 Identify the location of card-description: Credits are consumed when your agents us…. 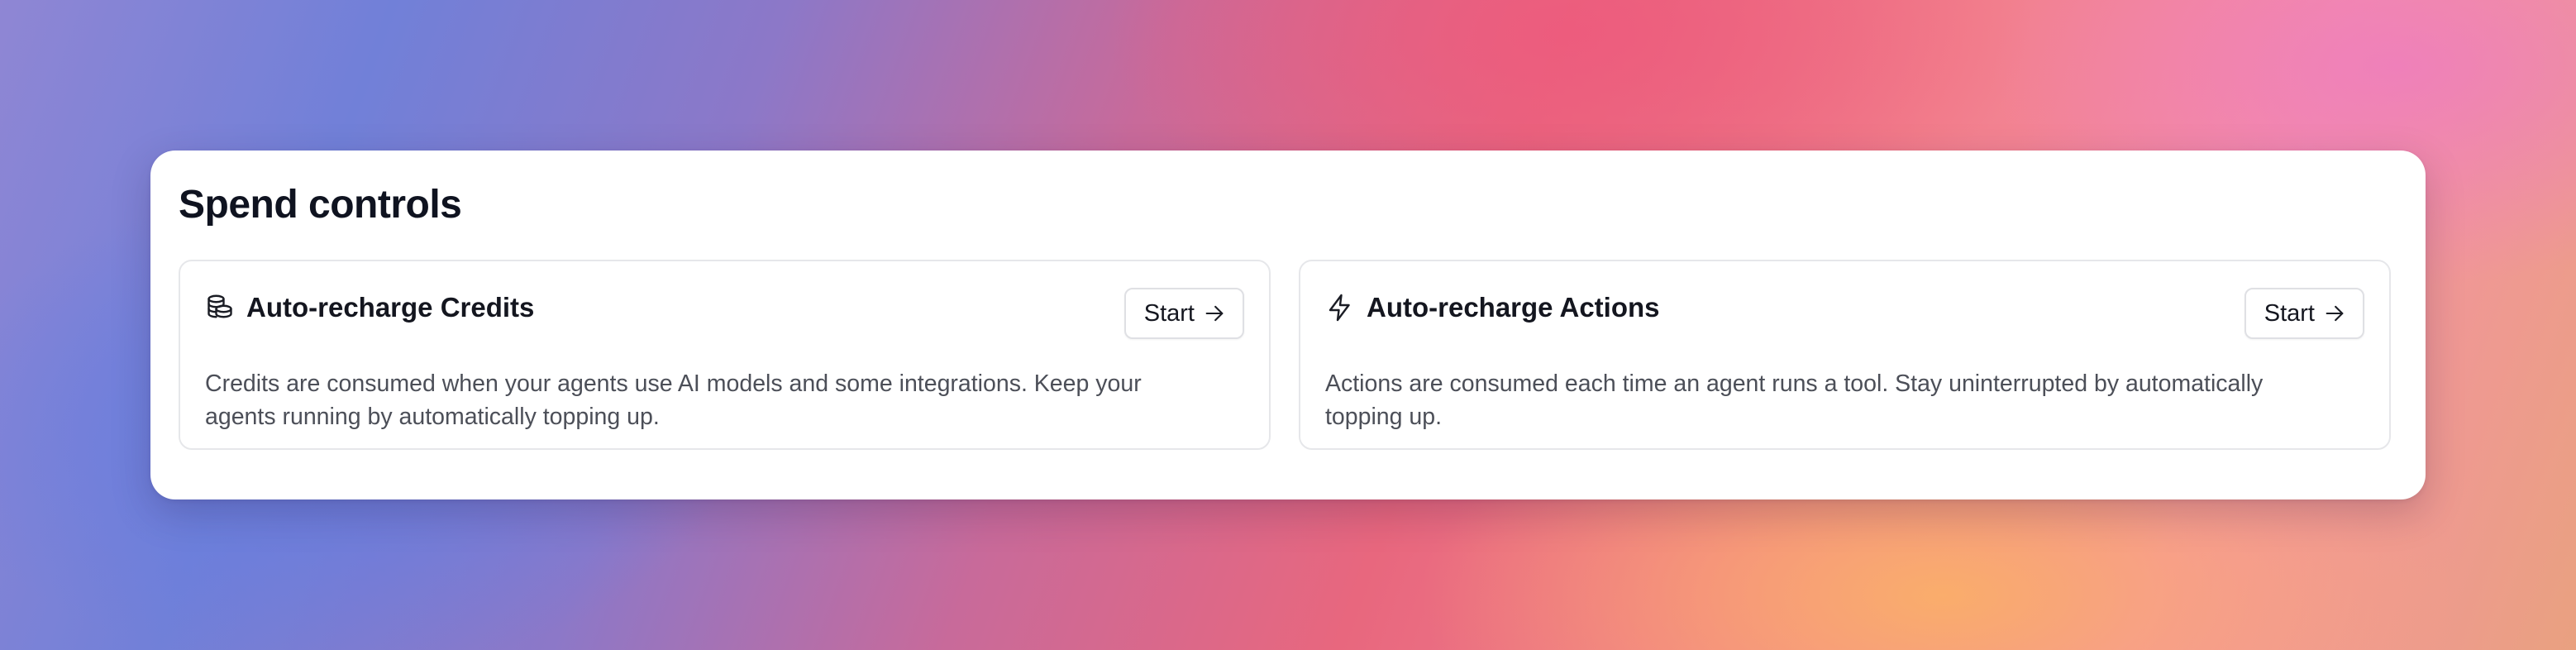
(673, 400).